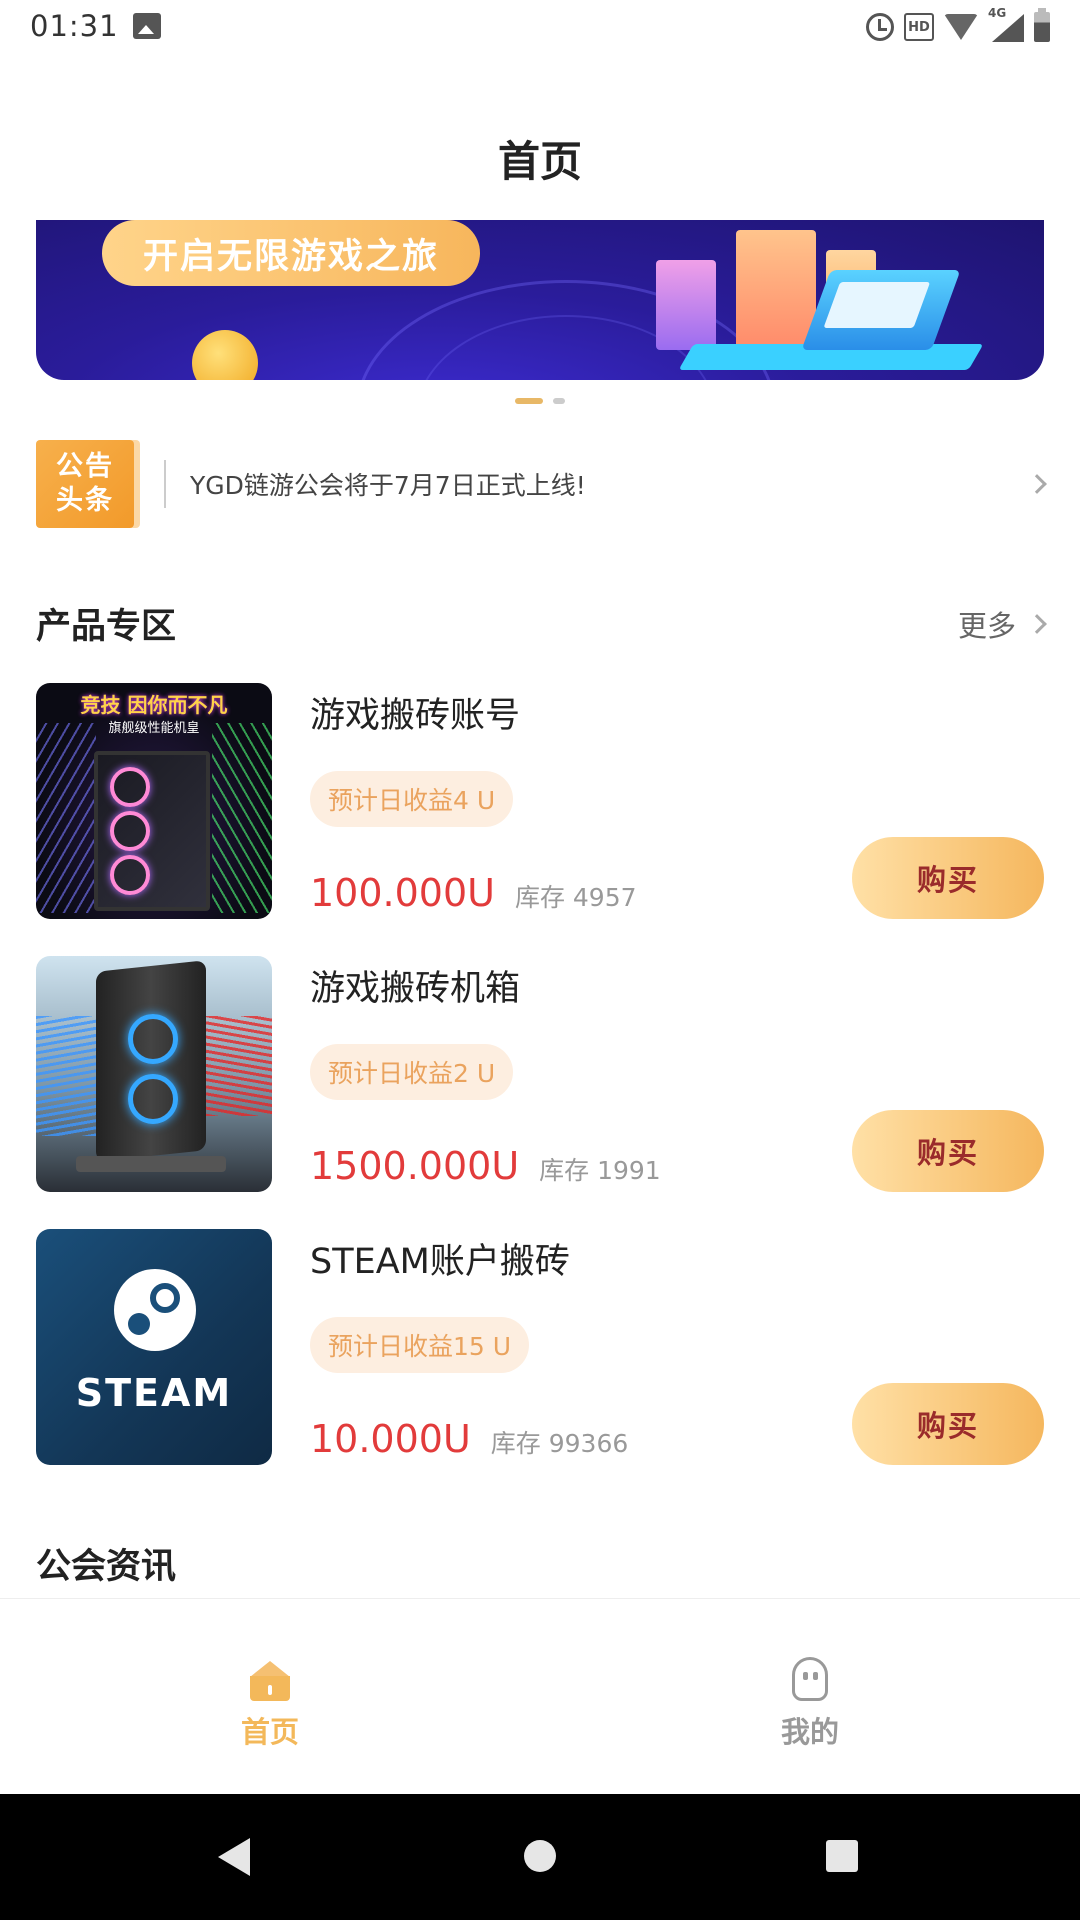 Image resolution: width=1080 pixels, height=1920 pixels. I want to click on more-link: 更多, so click(1002, 624).